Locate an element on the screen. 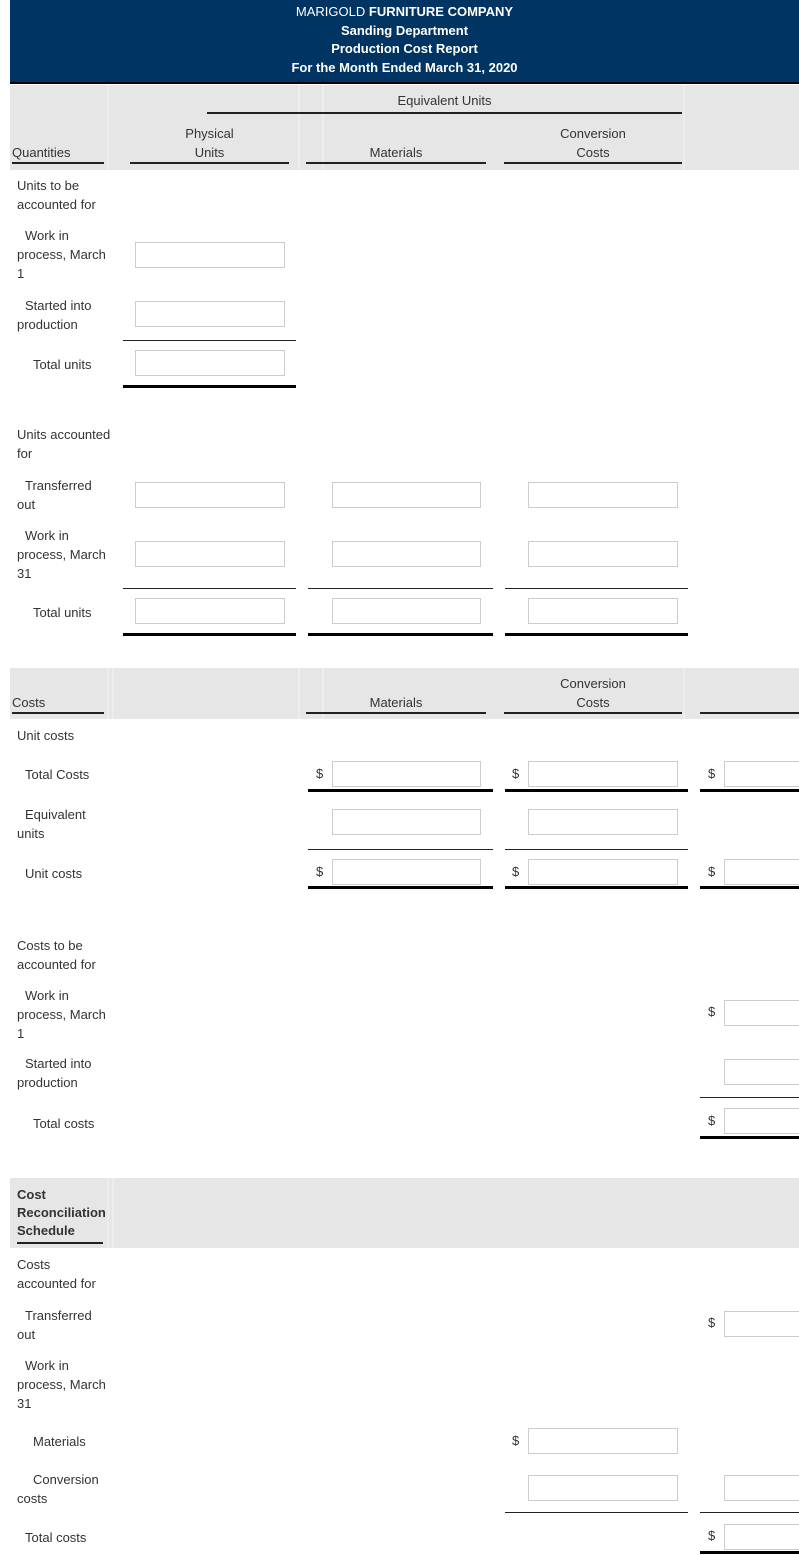 The height and width of the screenshot is (1555, 799). costs-header-band: Costs Materials ConversionCosts To is located at coordinates (404, 693).